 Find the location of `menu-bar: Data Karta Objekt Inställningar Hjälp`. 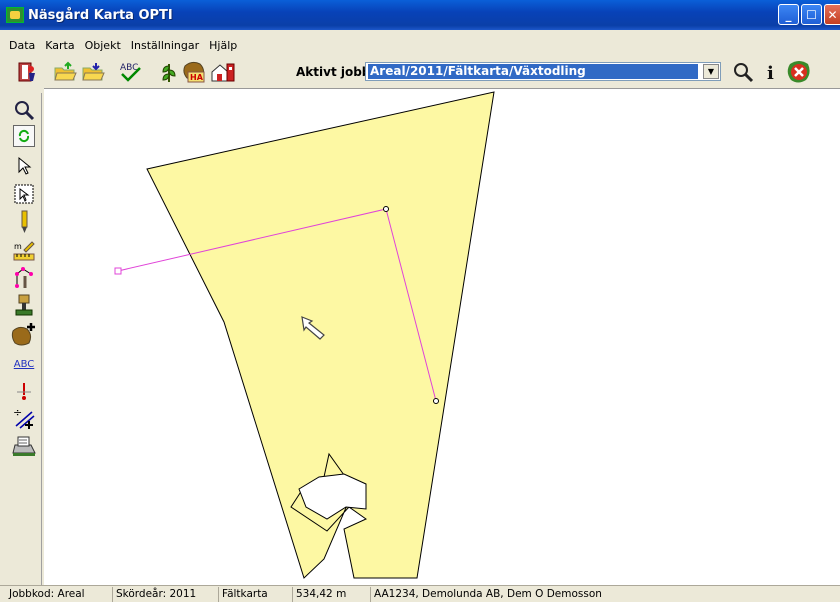

menu-bar: Data Karta Objekt Inställningar Hjälp is located at coordinates (121, 46).